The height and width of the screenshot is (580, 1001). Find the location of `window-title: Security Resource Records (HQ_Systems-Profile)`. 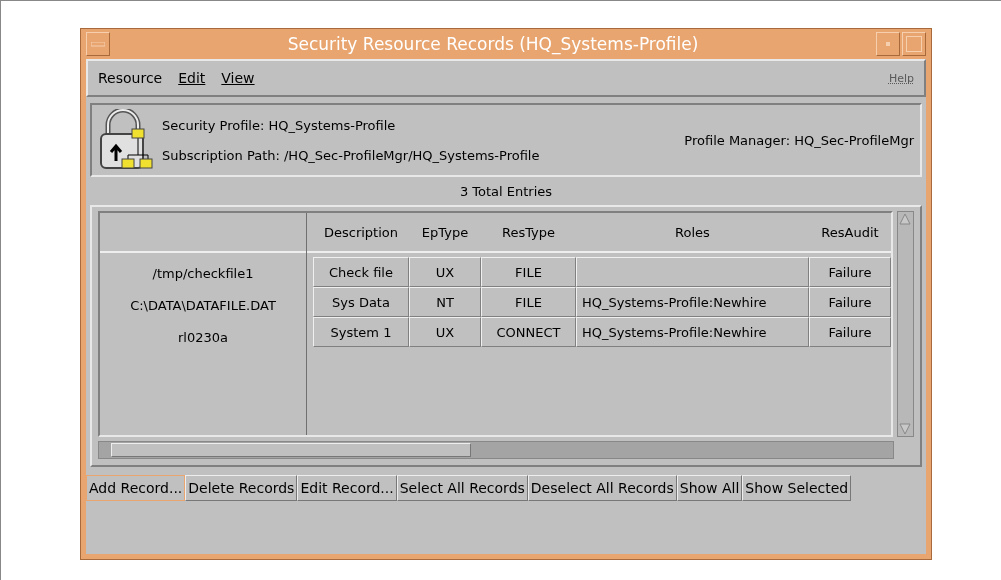

window-title: Security Resource Records (HQ_Systems-Profile) is located at coordinates (493, 44).